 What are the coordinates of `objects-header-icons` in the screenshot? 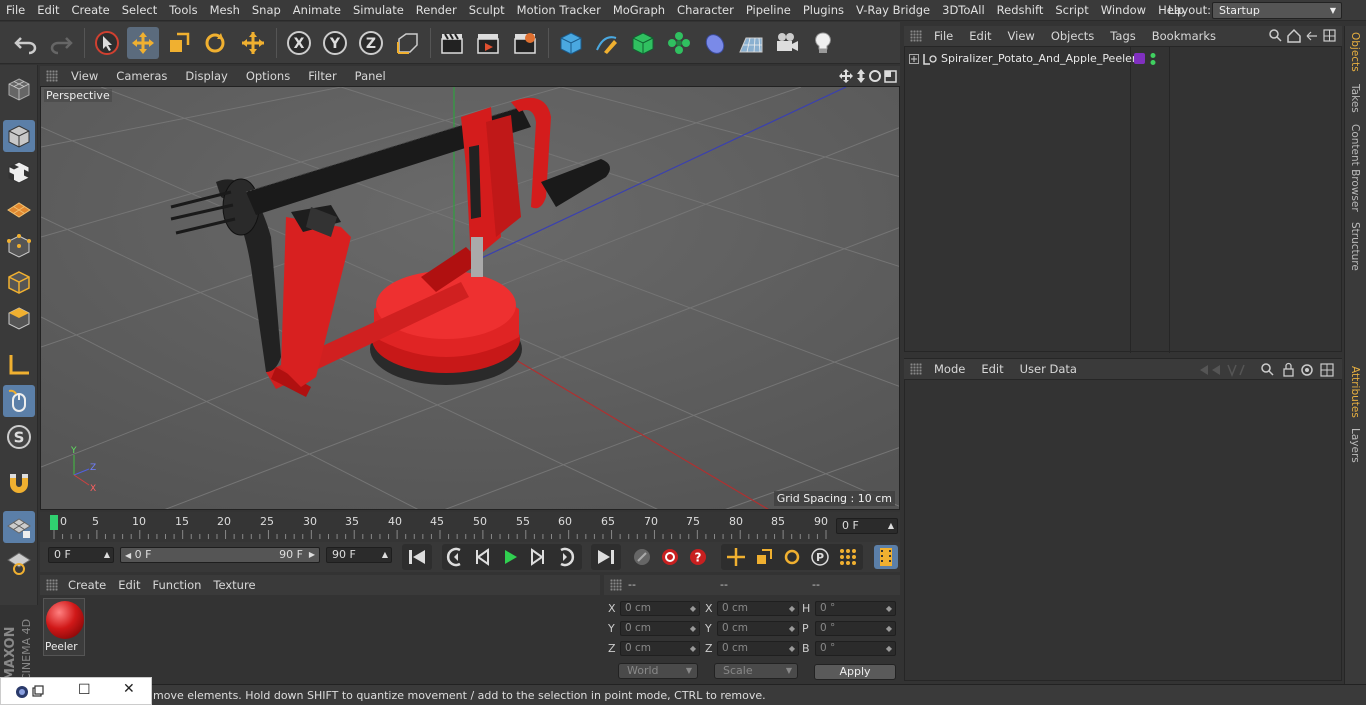 It's located at (1303, 36).